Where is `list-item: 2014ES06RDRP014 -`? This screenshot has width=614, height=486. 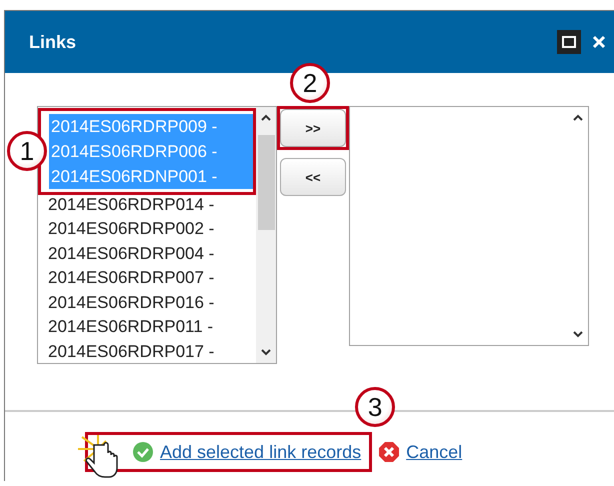
list-item: 2014ES06RDRP014 - is located at coordinates (151, 204).